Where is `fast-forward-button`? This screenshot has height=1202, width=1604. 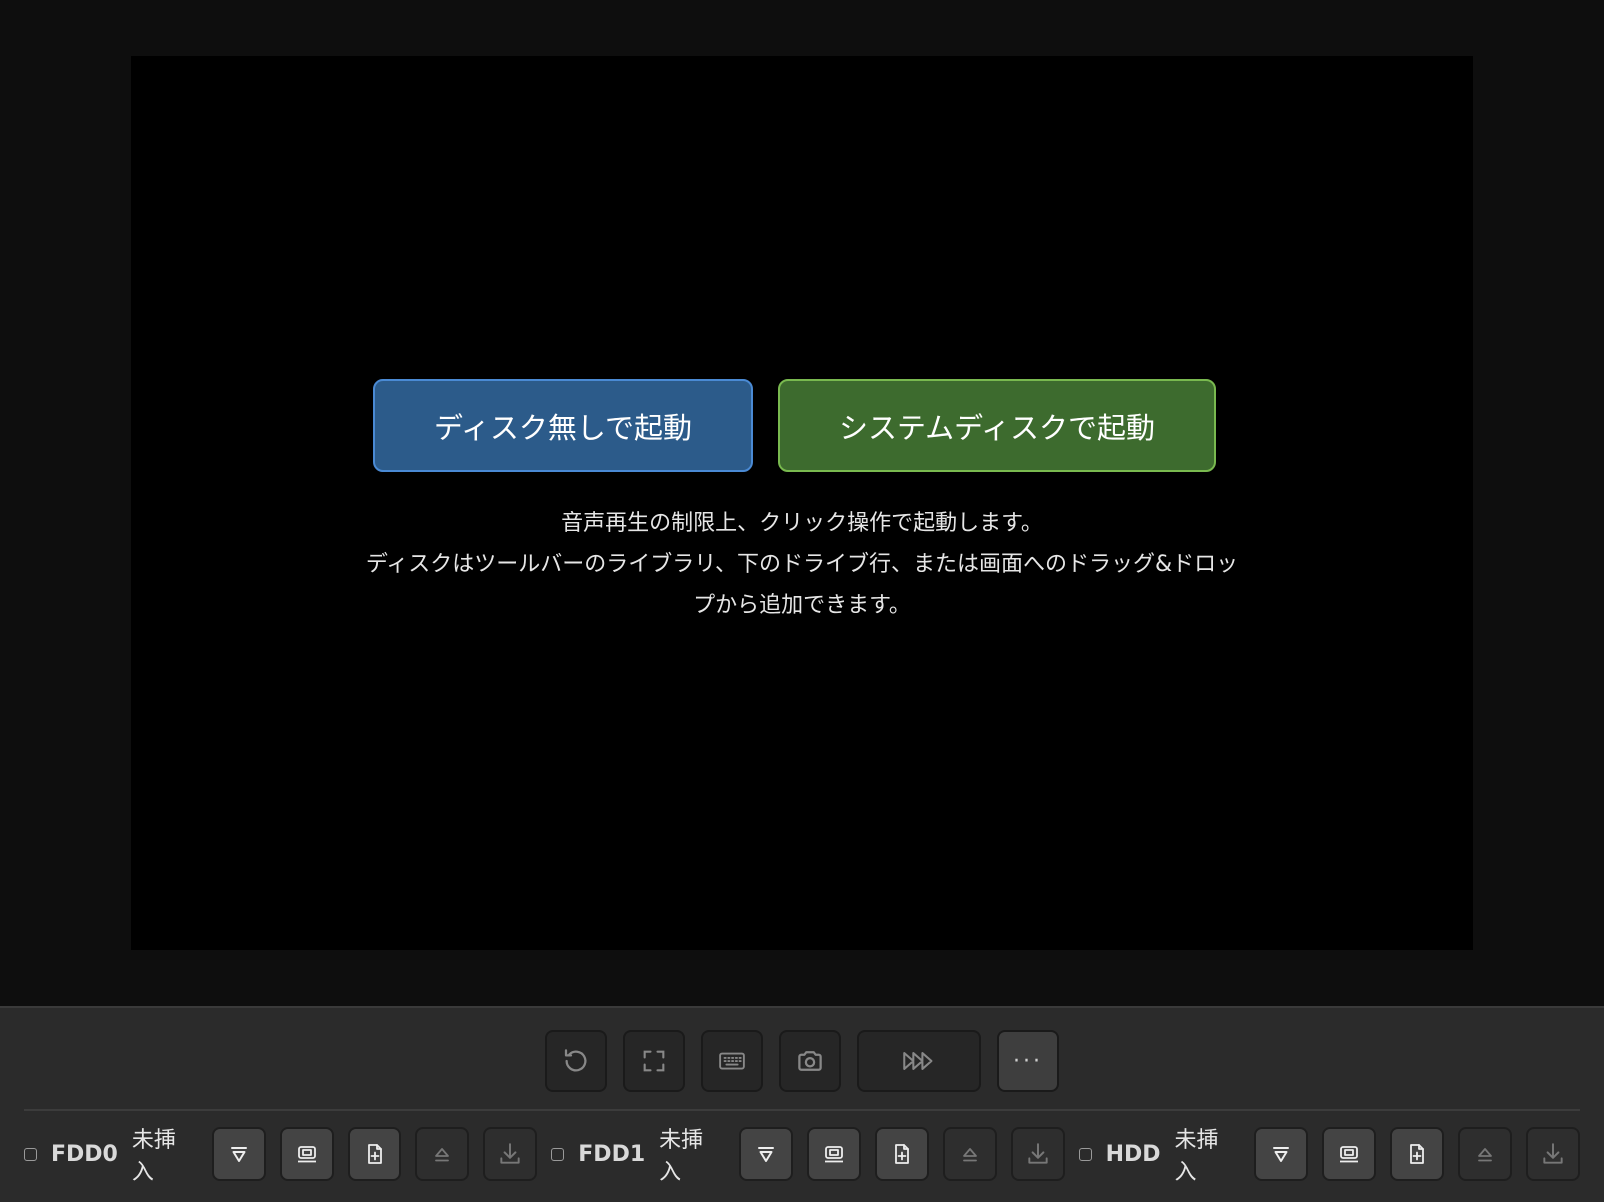
fast-forward-button is located at coordinates (919, 1061).